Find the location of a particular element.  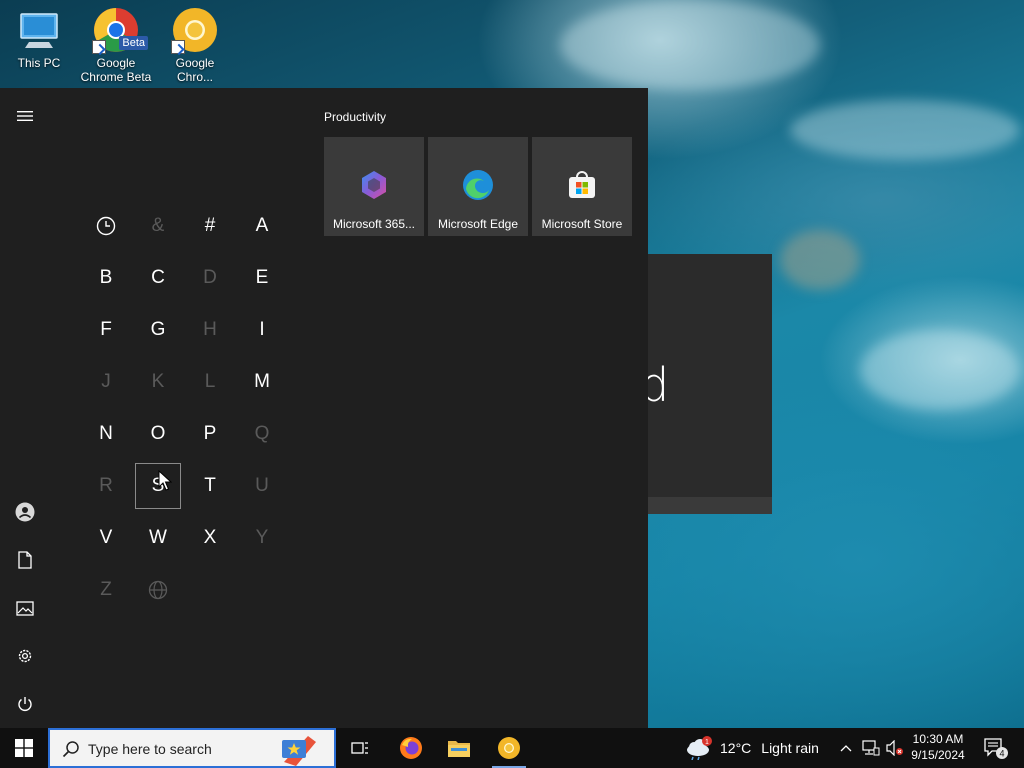

volume-button is located at coordinates (895, 748).